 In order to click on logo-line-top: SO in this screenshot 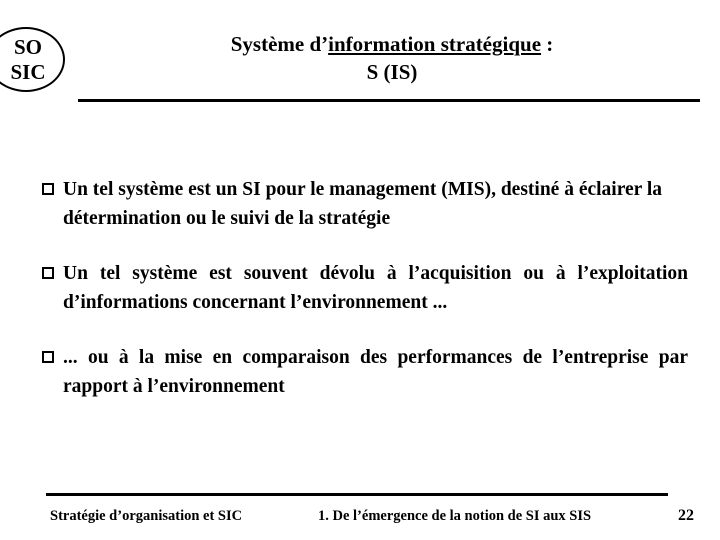, I will do `click(27, 47)`.